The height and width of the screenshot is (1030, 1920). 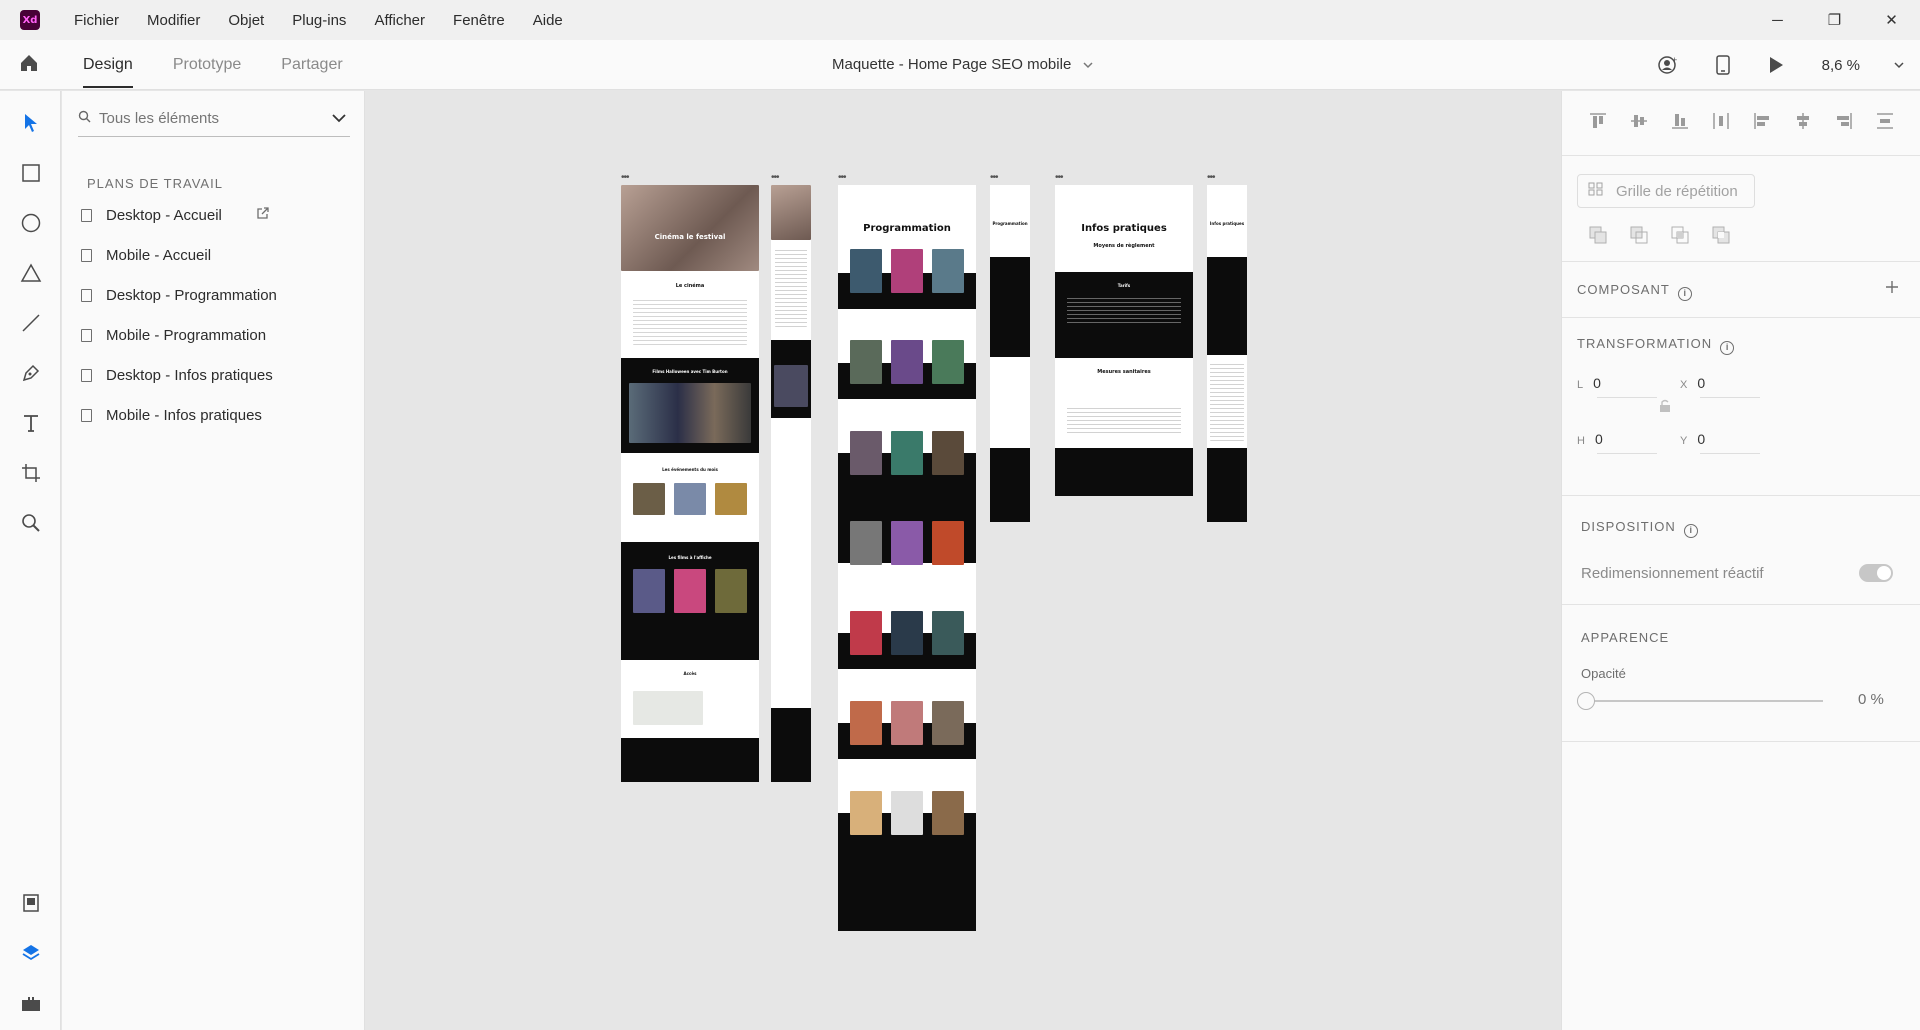 I want to click on artboard-item-desktop-accueil: Desktop - Accueil, so click(x=214, y=215).